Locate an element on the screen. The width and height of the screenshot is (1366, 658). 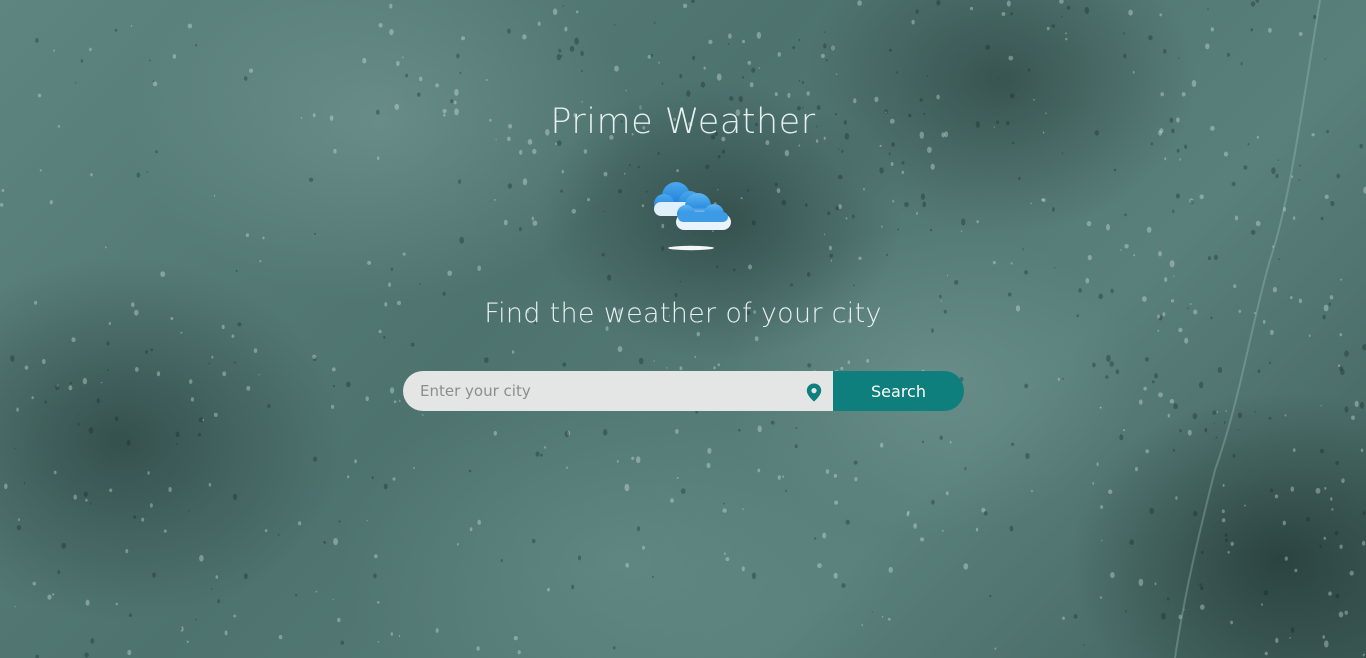
search-button: Search is located at coordinates (898, 391).